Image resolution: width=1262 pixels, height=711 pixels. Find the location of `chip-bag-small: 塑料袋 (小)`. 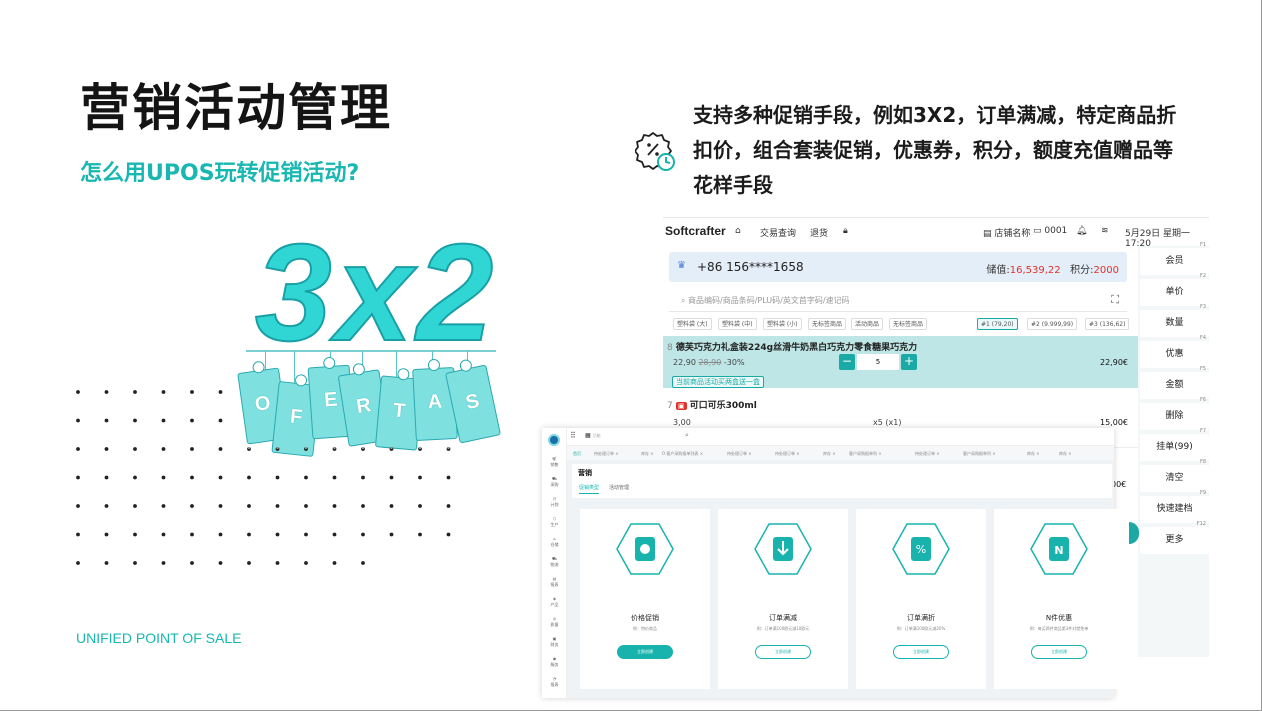

chip-bag-small: 塑料袋 (小) is located at coordinates (782, 324).